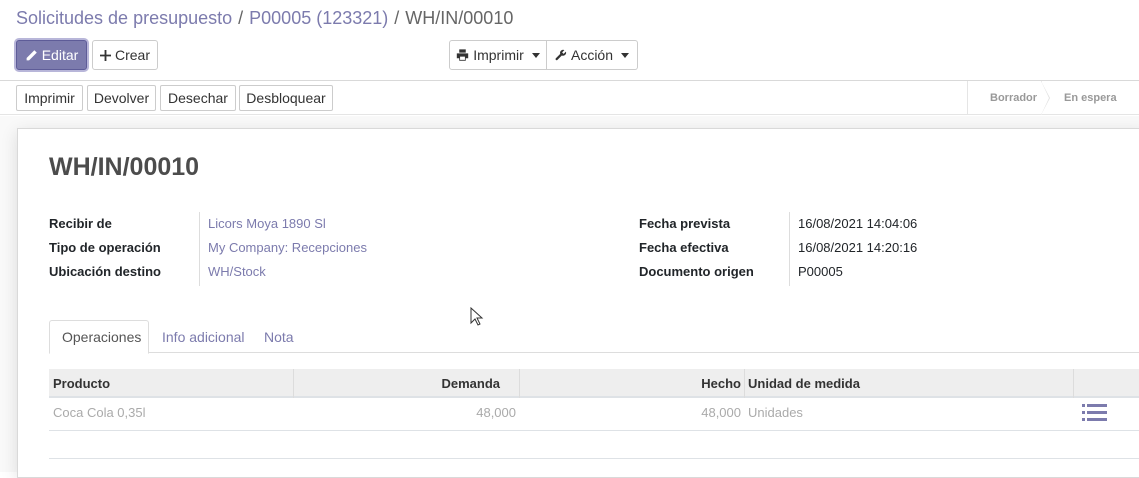  What do you see at coordinates (632, 383) in the screenshot?
I see `column-header-done: Hecho` at bounding box center [632, 383].